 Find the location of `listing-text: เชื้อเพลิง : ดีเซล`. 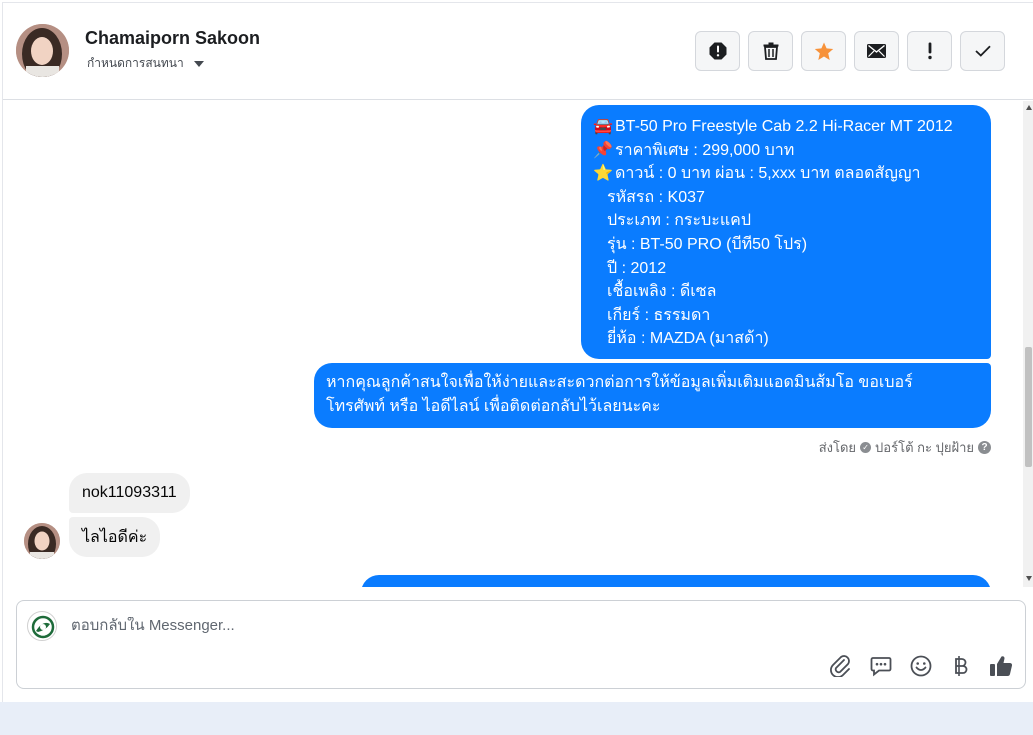

listing-text: เชื้อเพลิง : ดีเซล is located at coordinates (662, 292).